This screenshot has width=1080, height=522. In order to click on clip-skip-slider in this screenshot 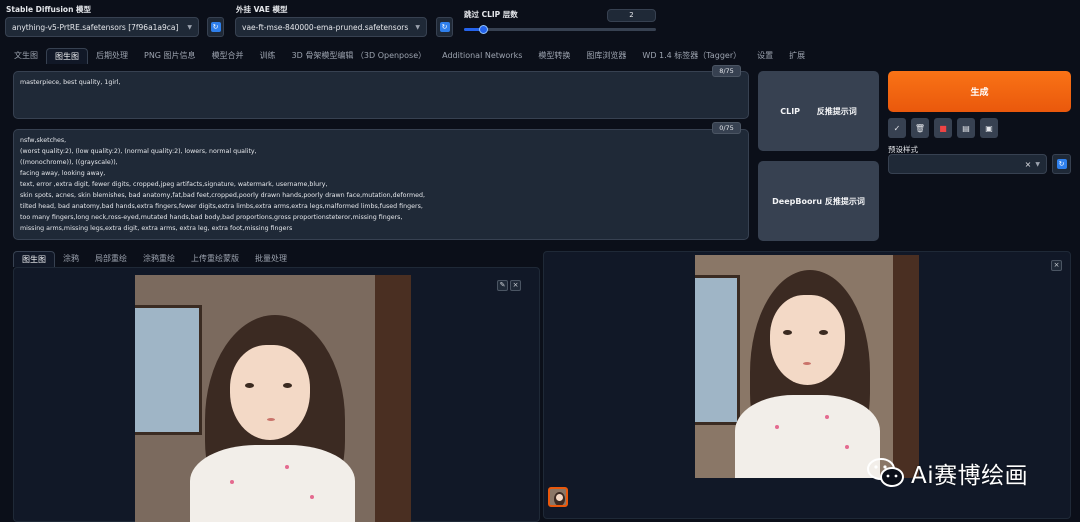, I will do `click(560, 29)`.